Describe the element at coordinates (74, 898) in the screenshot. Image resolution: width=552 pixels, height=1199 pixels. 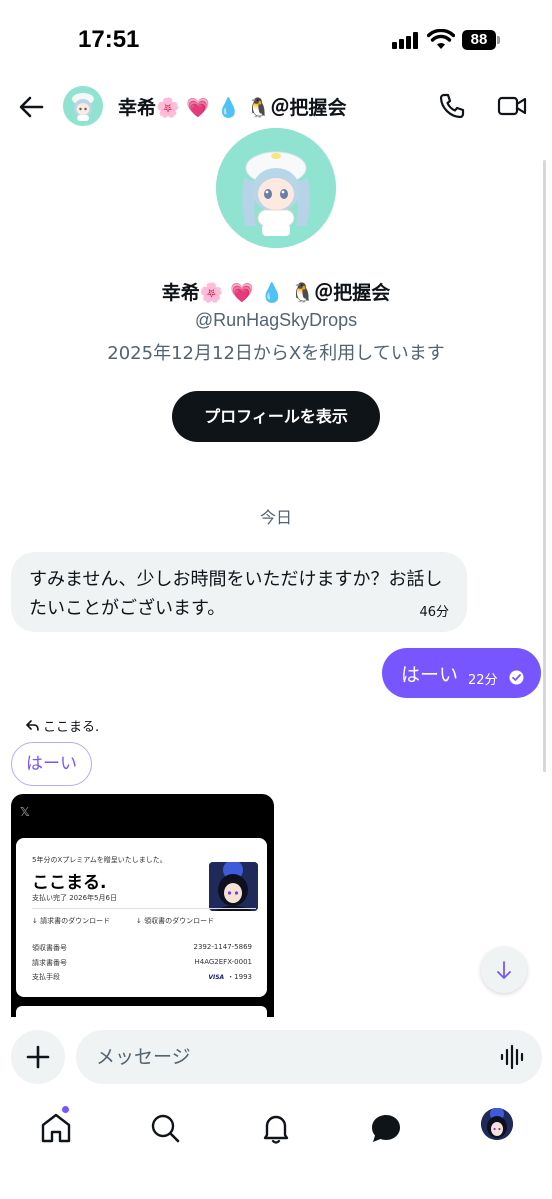
I see `receipt-meta: 支払い完了 2026年5月6日` at that location.